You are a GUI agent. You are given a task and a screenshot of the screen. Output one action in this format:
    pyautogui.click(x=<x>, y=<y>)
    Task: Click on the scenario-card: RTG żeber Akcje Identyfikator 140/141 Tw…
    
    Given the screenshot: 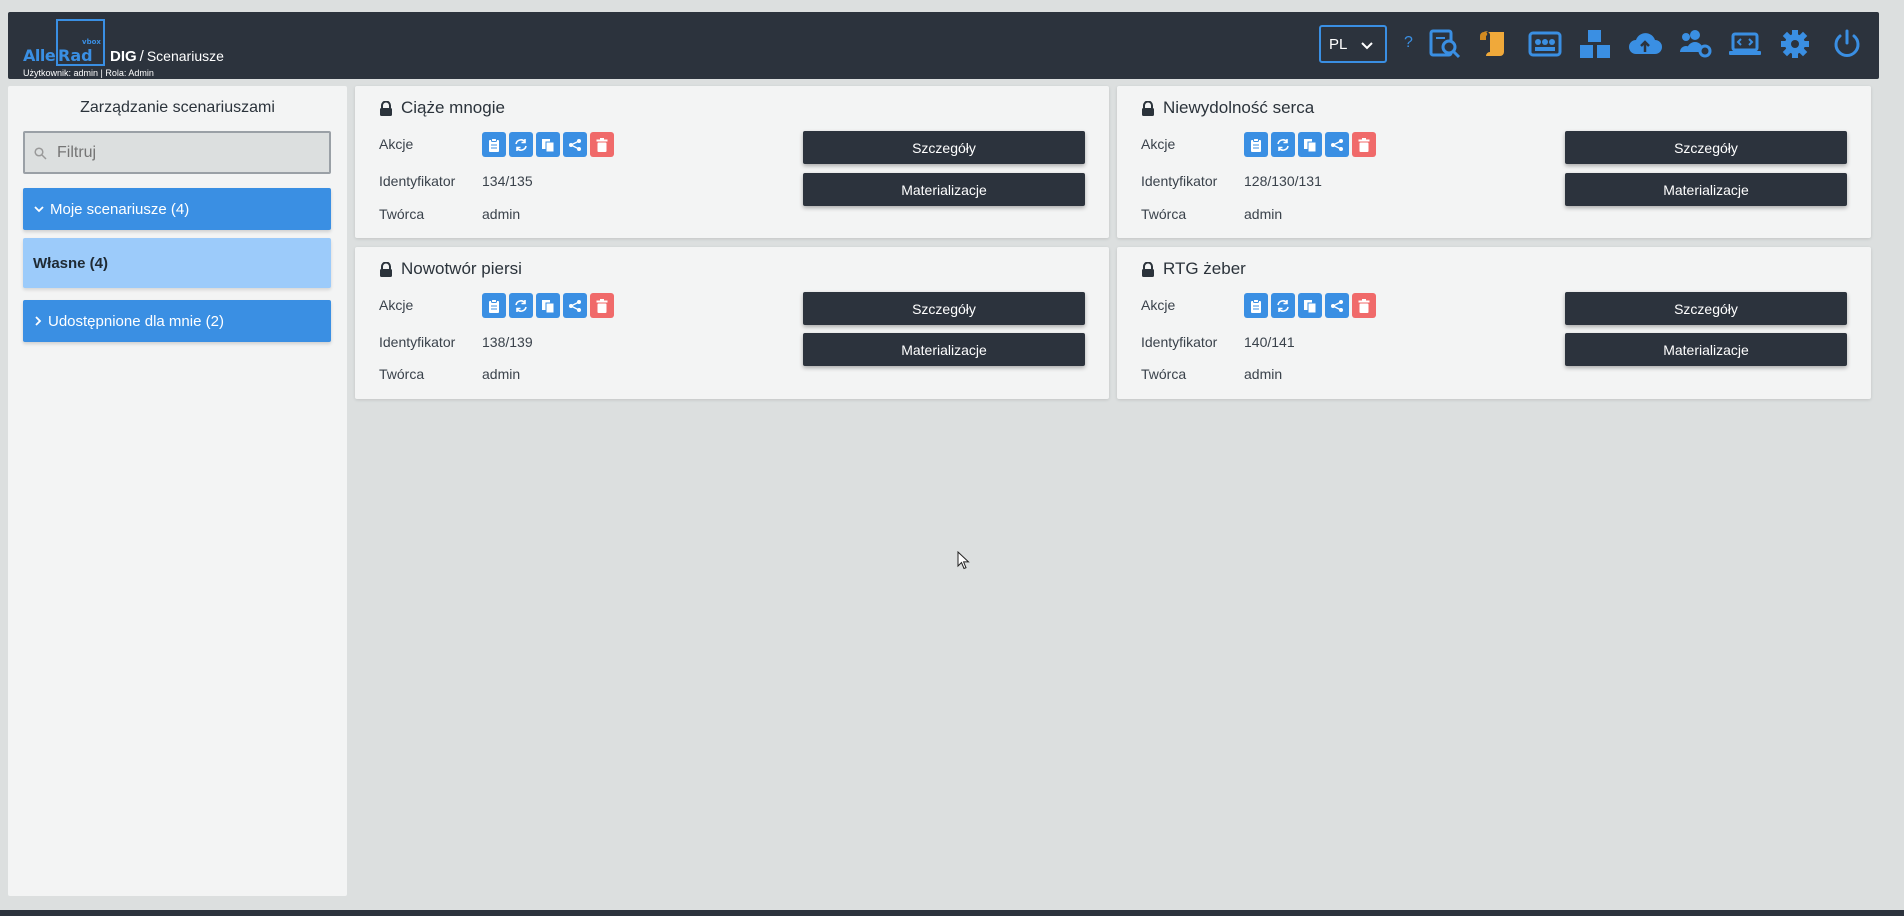 What is the action you would take?
    pyautogui.click(x=1494, y=323)
    